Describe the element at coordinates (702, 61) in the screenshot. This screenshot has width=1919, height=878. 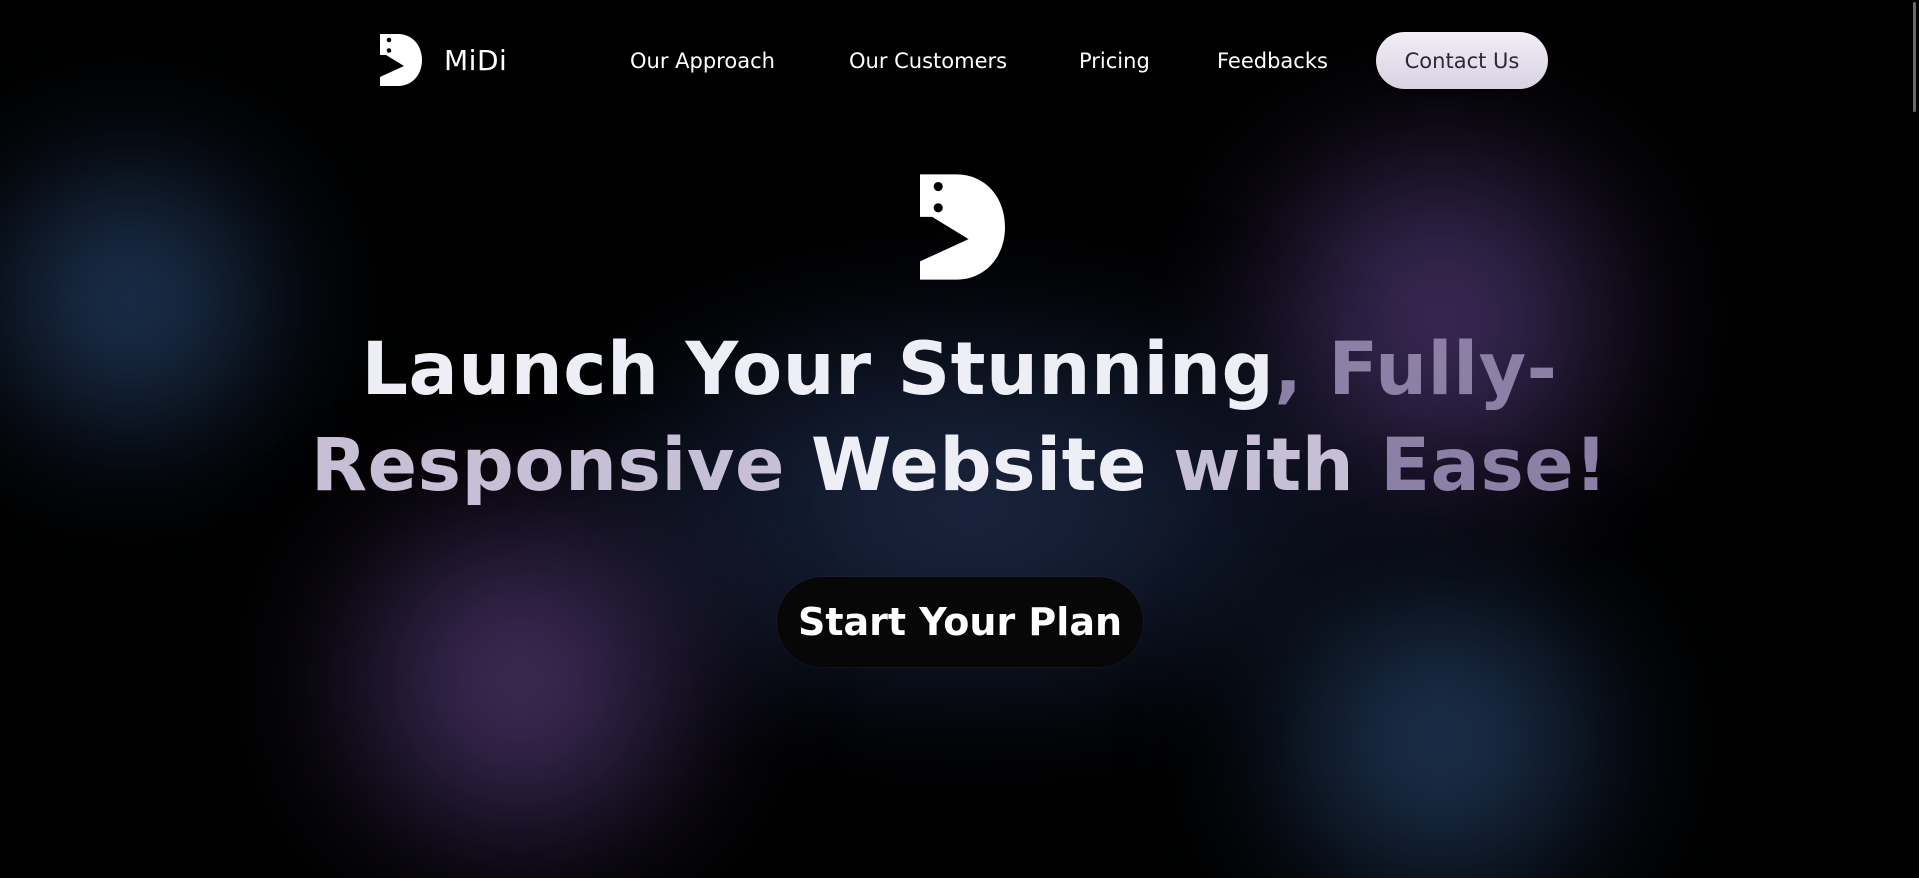
I see `nav-link-our-approach: Our Approach` at that location.